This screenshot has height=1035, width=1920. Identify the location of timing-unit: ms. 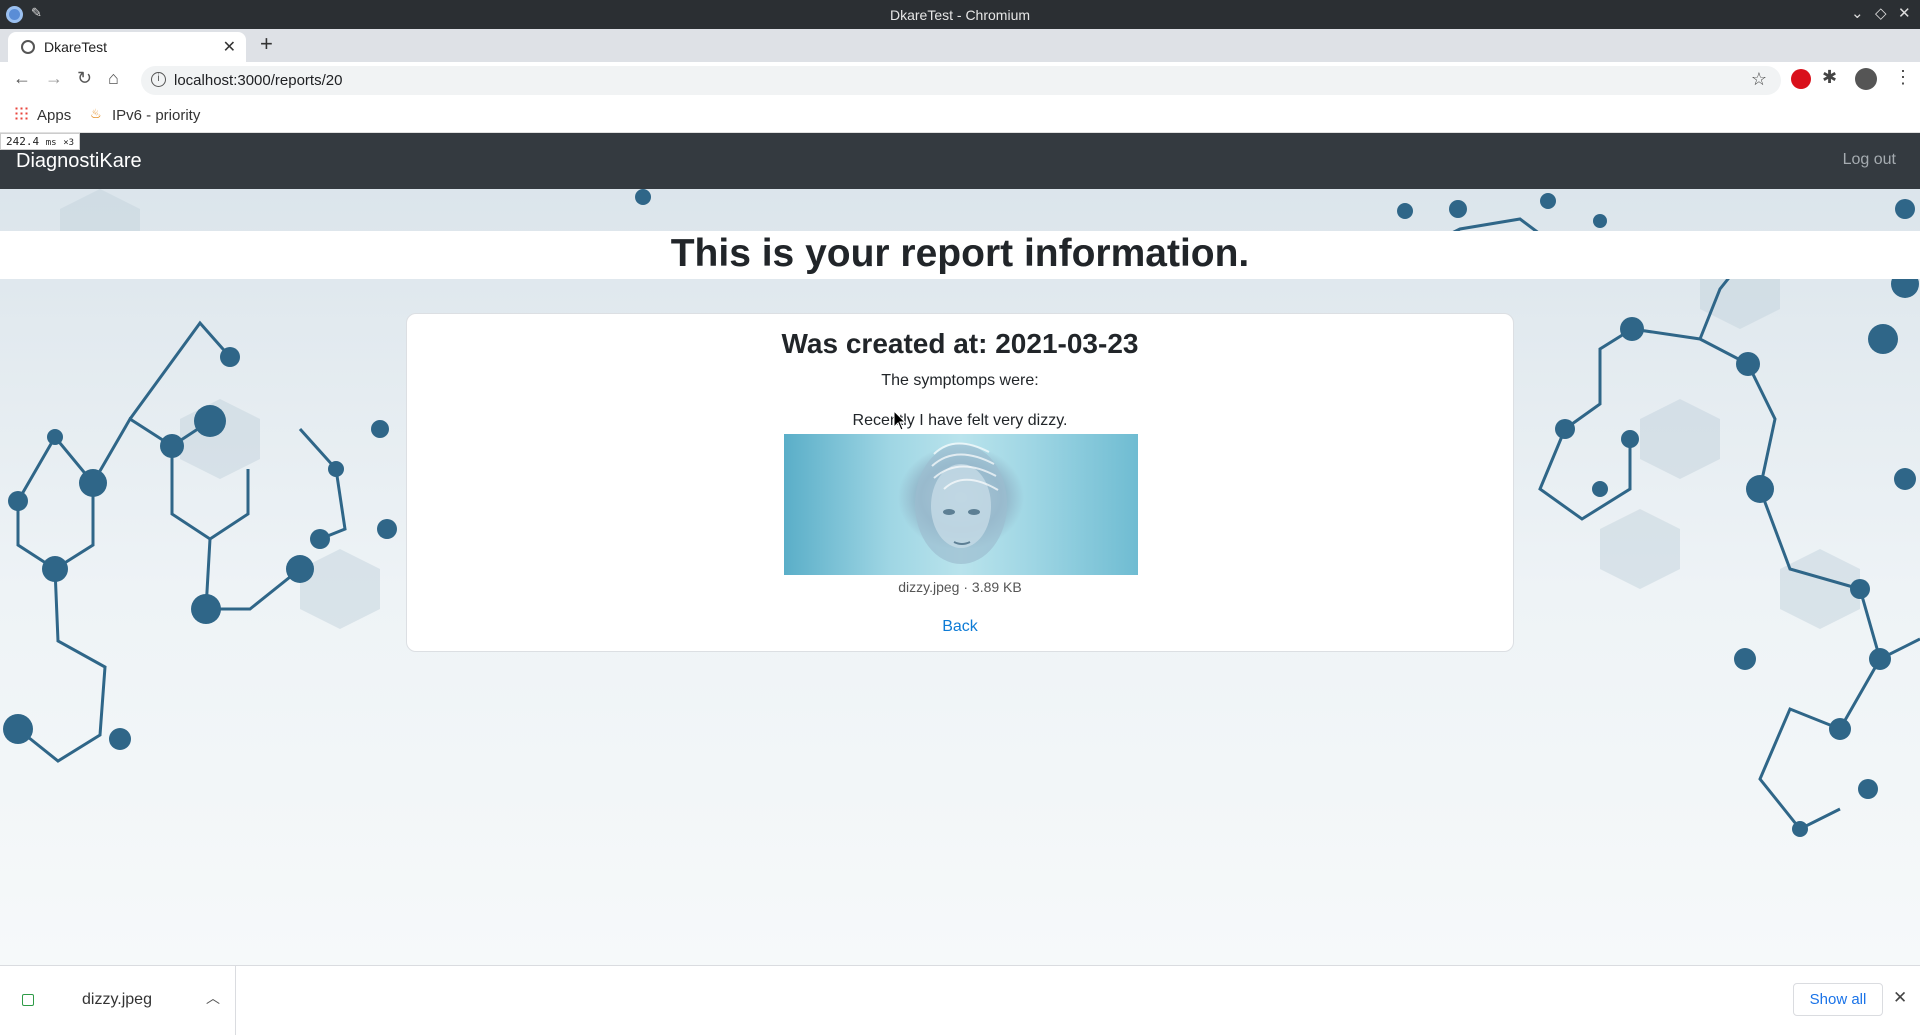
(51, 143).